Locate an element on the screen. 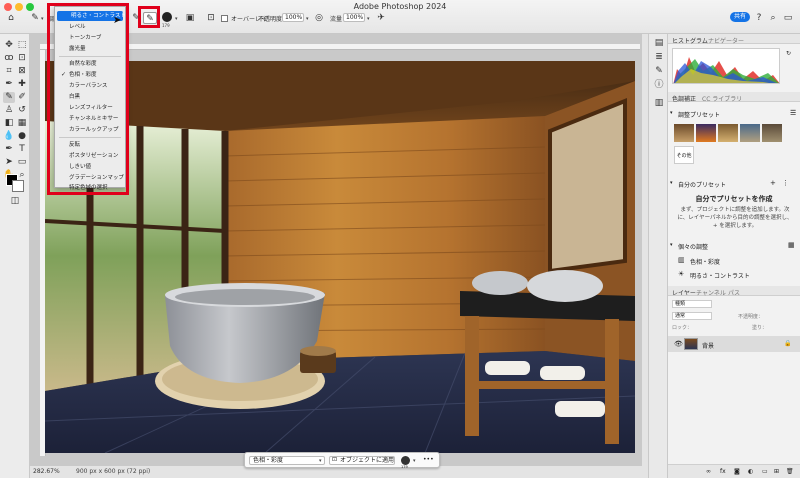 The height and width of the screenshot is (478, 800). background-color-swatch is located at coordinates (18, 186).